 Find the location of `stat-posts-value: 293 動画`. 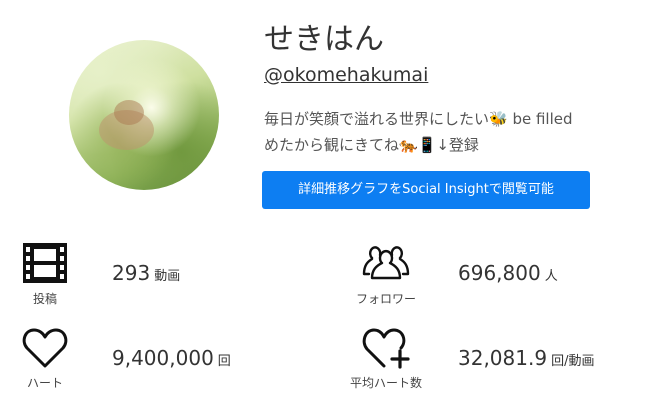

stat-posts-value: 293 動画 is located at coordinates (146, 273).